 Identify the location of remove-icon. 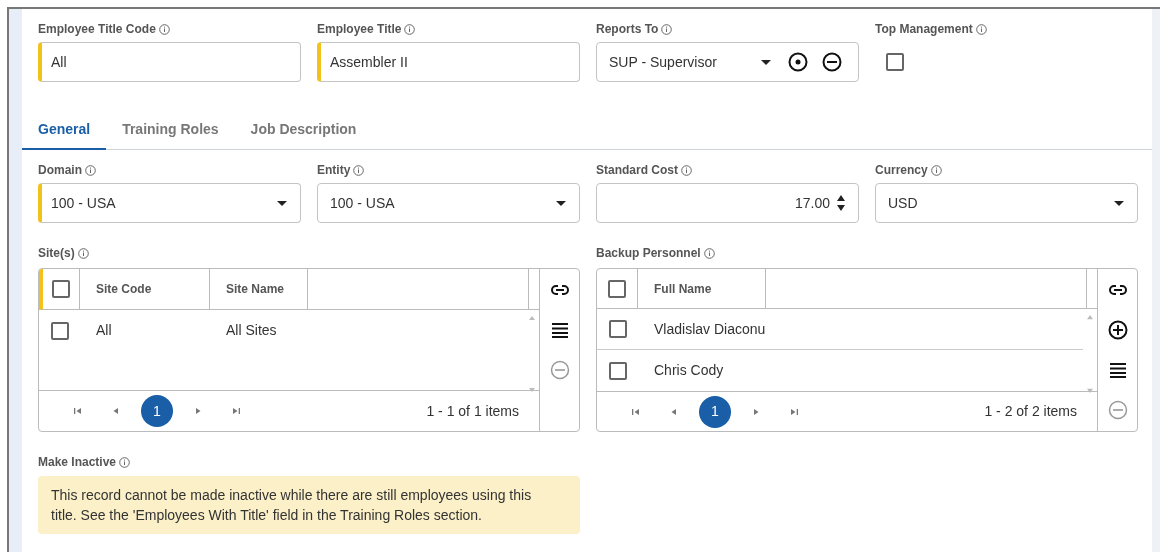
(832, 62).